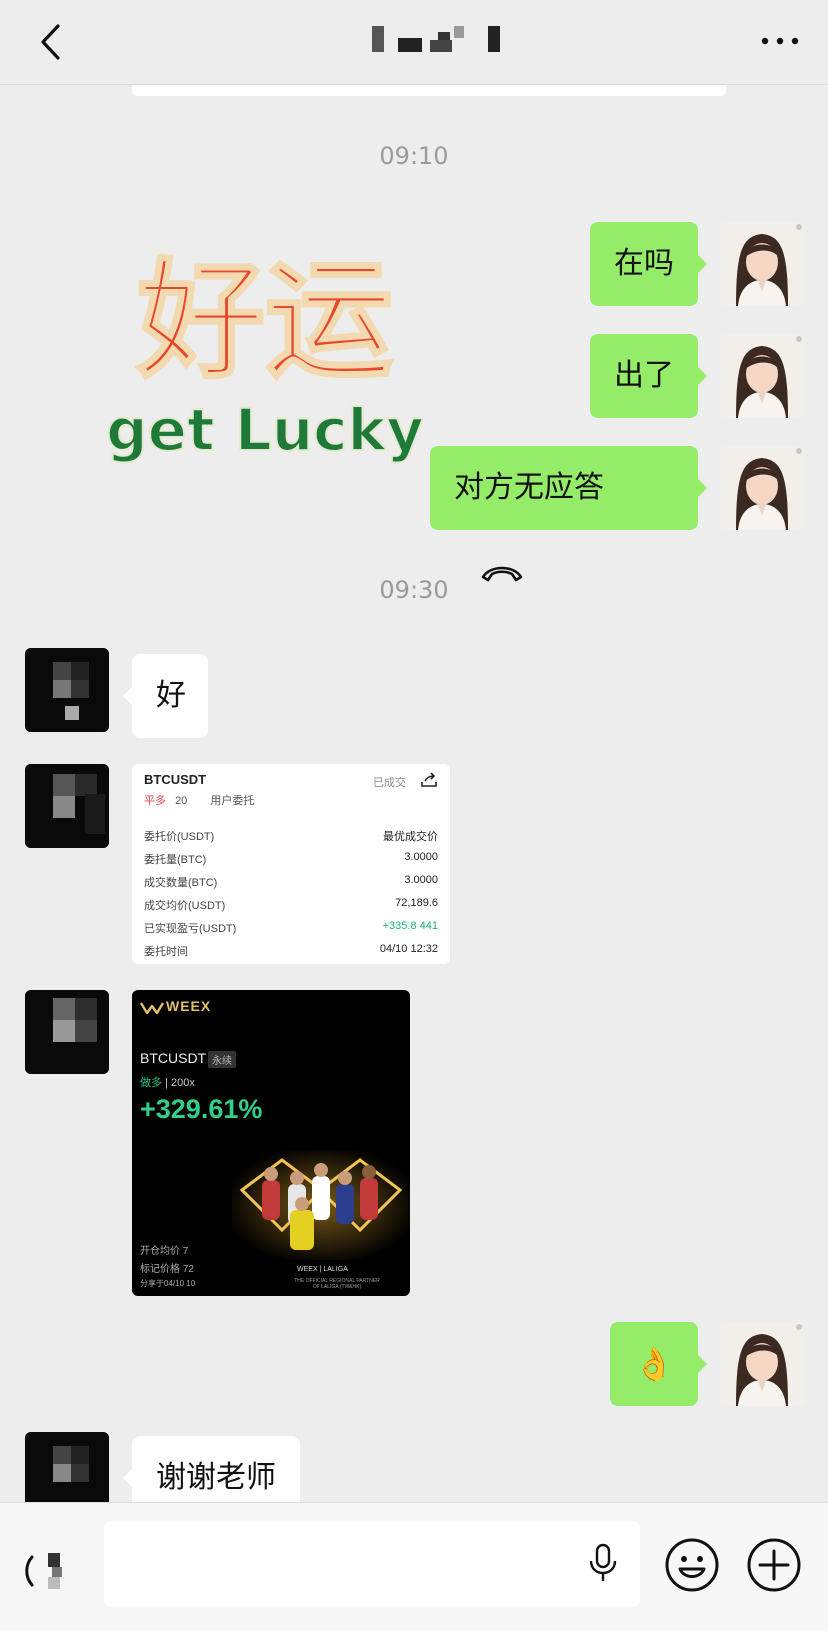 This screenshot has width=828, height=1631. What do you see at coordinates (181, 801) in the screenshot?
I see `order-date: 20` at bounding box center [181, 801].